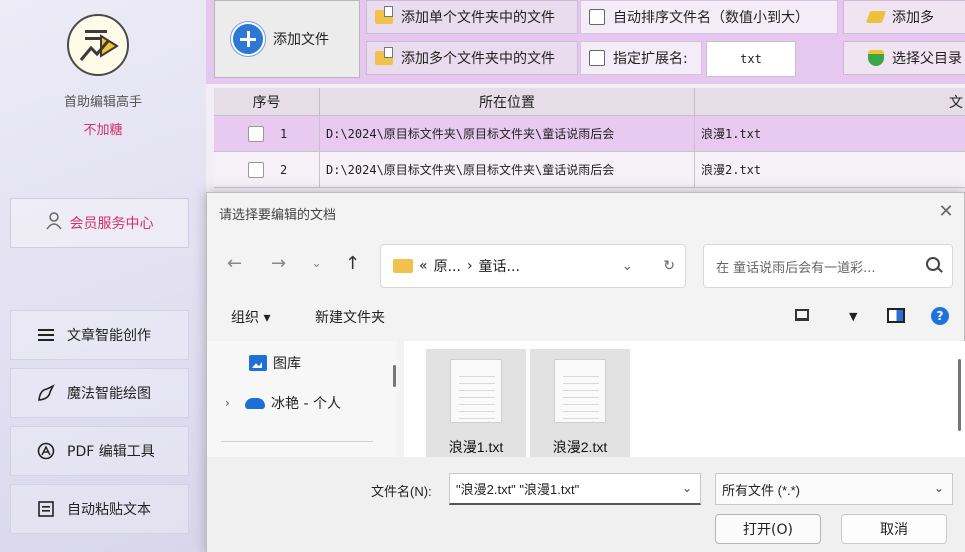  I want to click on open-button: 打开(O), so click(768, 529).